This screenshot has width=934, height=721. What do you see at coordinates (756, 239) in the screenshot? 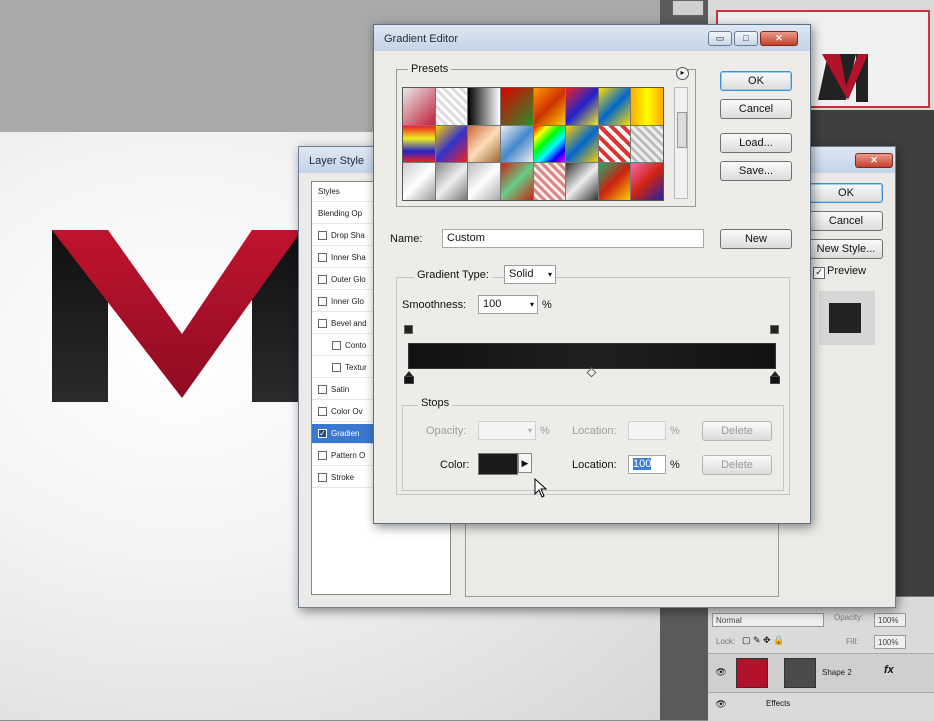
I see `new-gradient-button: New` at bounding box center [756, 239].